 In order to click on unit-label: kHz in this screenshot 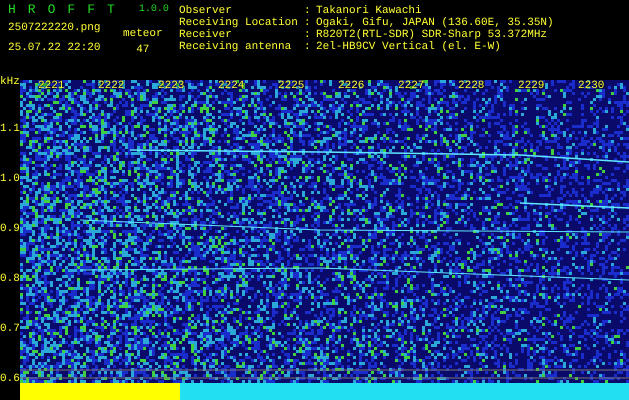, I will do `click(10, 82)`.